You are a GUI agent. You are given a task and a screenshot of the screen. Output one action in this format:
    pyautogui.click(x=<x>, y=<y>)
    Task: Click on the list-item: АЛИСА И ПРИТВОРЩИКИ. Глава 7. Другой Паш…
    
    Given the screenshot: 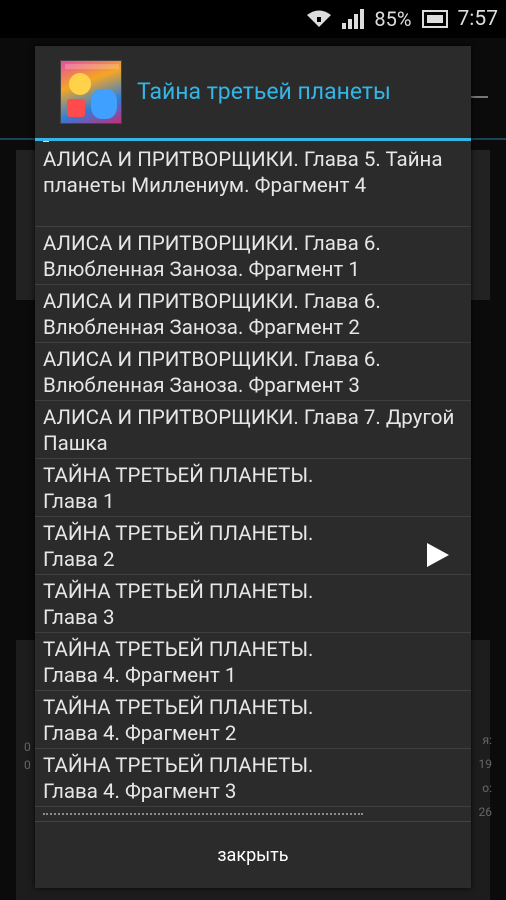 What is the action you would take?
    pyautogui.click(x=253, y=430)
    